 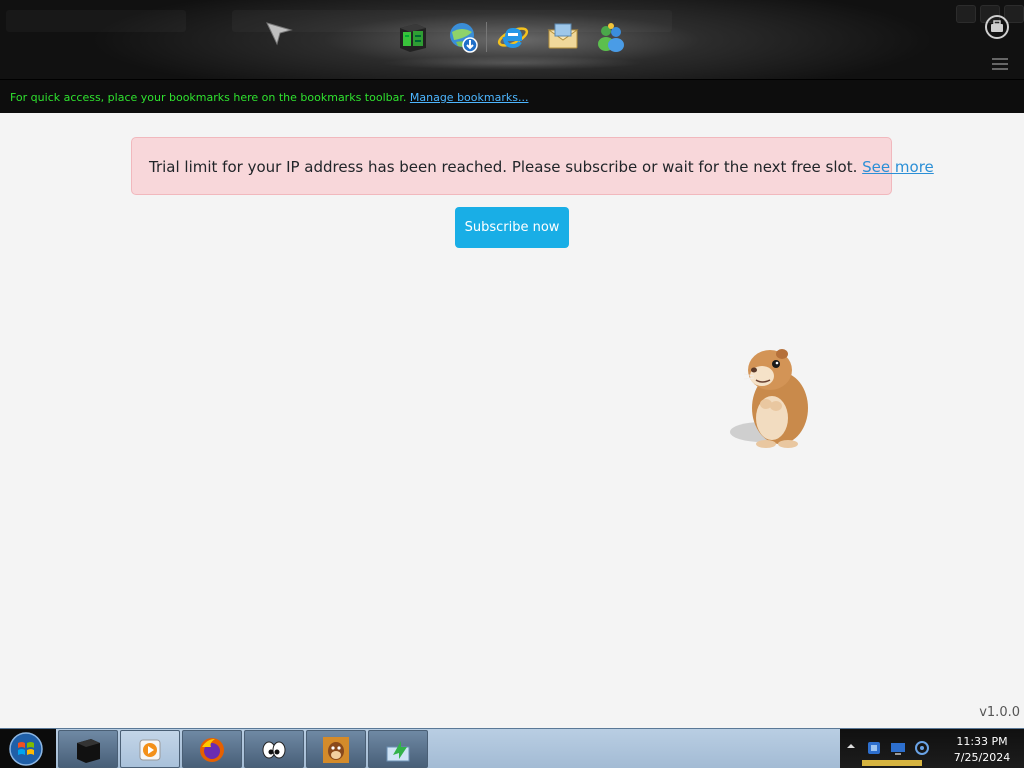 I want to click on firefox-icon, so click(x=212, y=750).